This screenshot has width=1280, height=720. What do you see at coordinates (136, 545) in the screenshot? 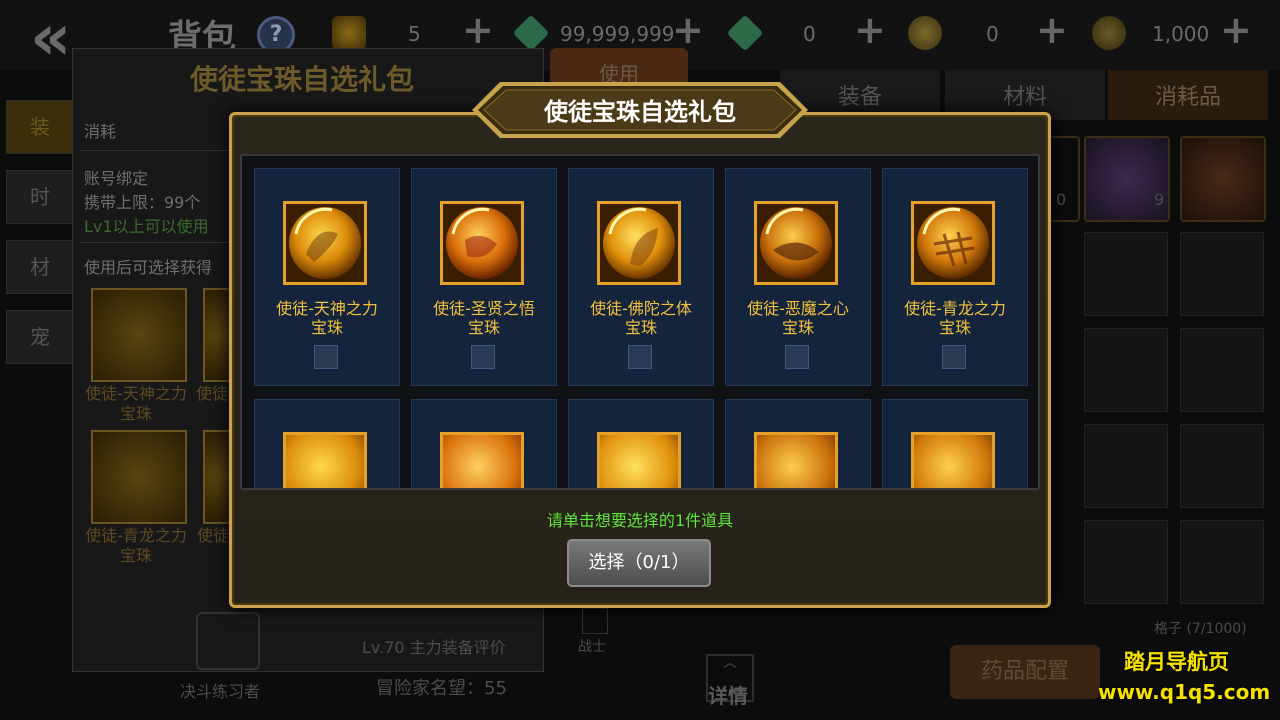
I see `detail-item-label: 使徒-青龙之力宝珠` at bounding box center [136, 545].